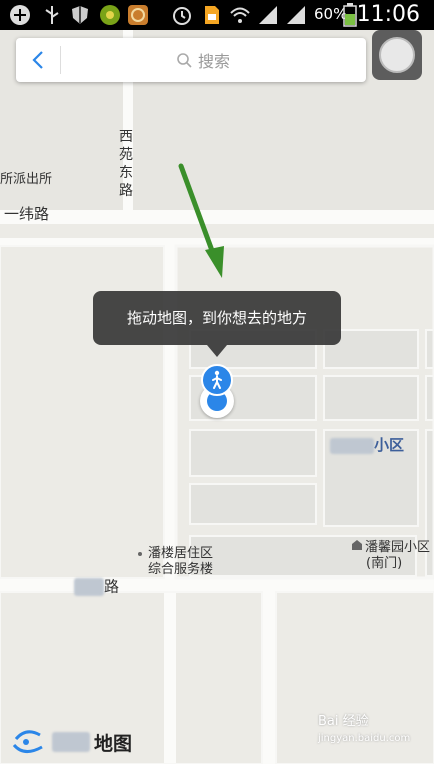  What do you see at coordinates (182, 15) in the screenshot?
I see `alarm-icon` at bounding box center [182, 15].